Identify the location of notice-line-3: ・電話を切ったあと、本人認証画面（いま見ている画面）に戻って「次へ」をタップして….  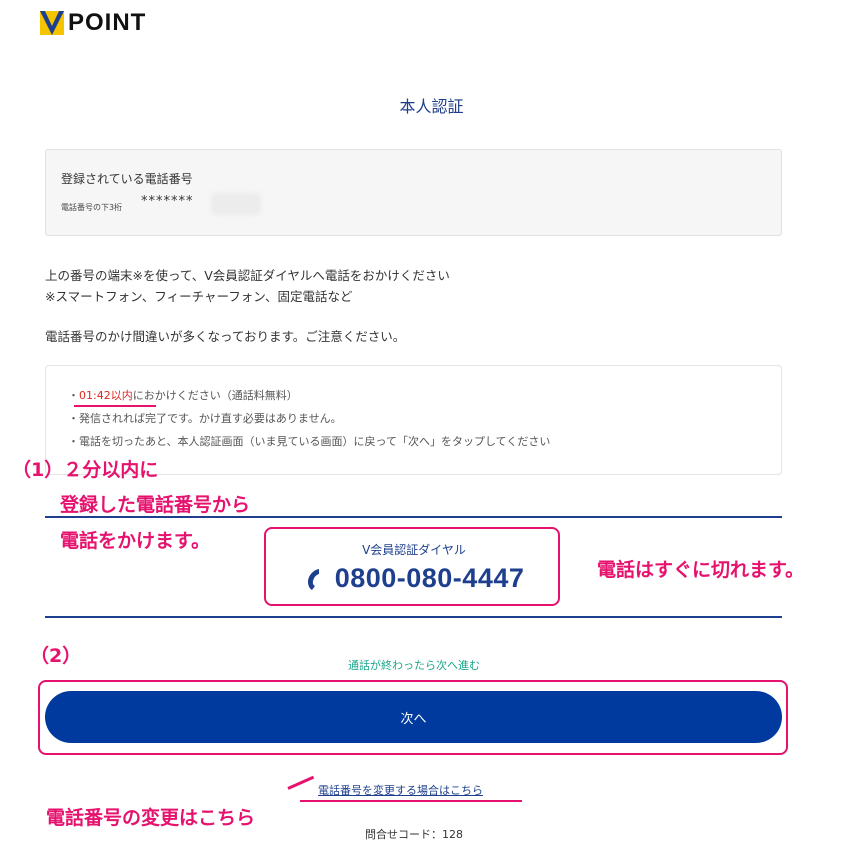
(309, 441).